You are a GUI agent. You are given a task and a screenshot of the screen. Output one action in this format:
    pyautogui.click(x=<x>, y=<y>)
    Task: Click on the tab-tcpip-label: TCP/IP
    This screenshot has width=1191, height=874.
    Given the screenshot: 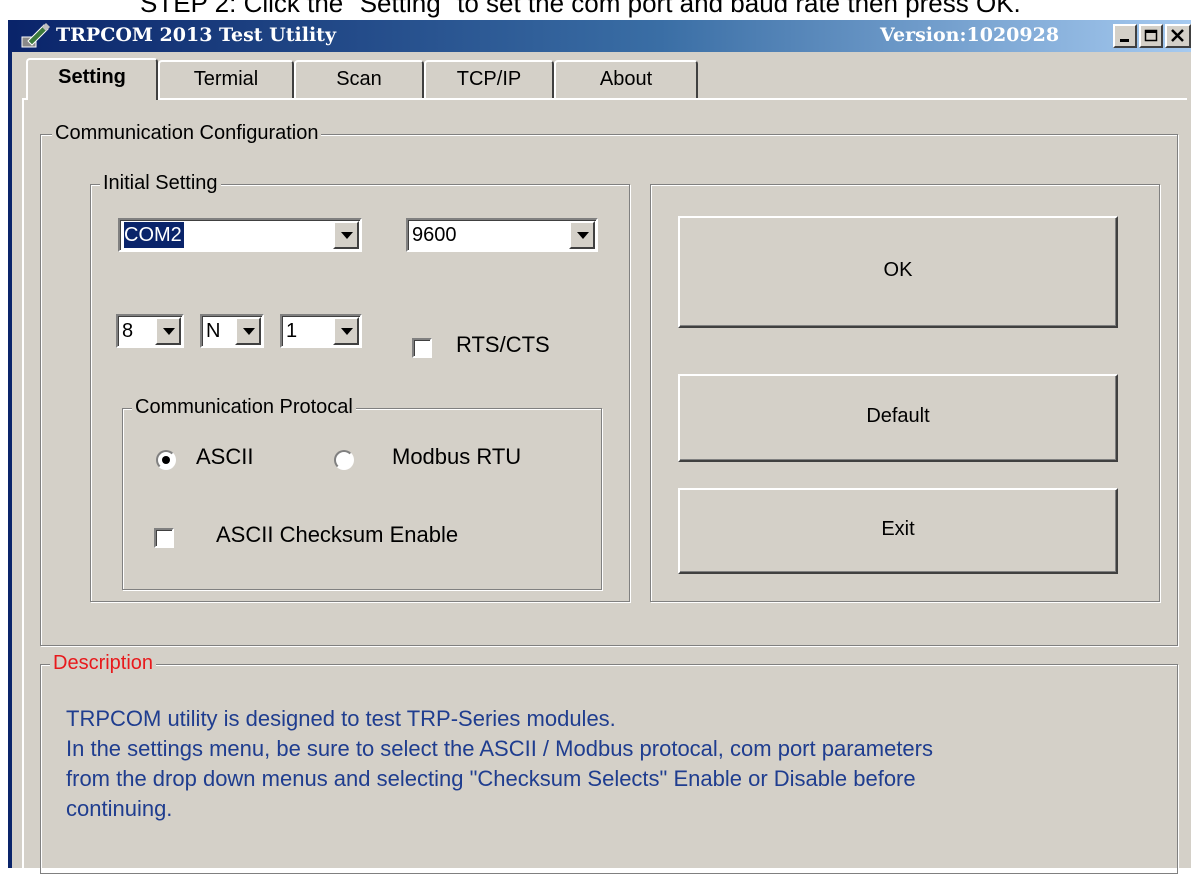 What is the action you would take?
    pyautogui.click(x=489, y=79)
    